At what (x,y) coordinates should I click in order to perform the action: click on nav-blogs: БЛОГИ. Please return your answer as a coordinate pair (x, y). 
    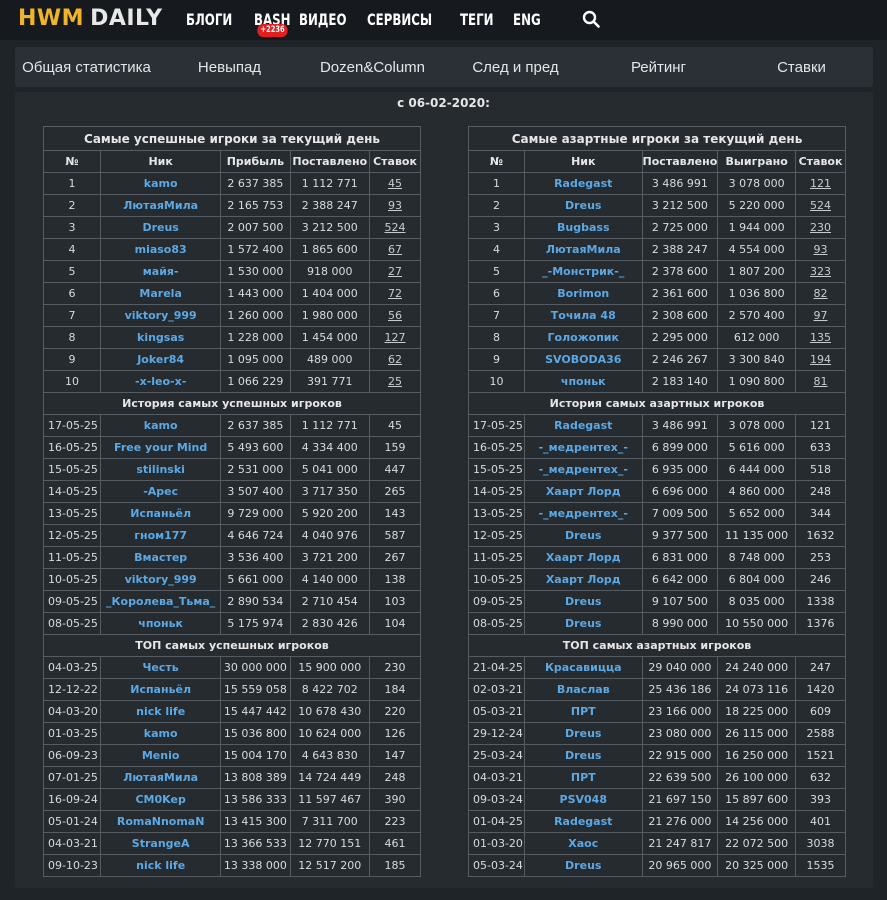
    Looking at the image, I should click on (209, 19).